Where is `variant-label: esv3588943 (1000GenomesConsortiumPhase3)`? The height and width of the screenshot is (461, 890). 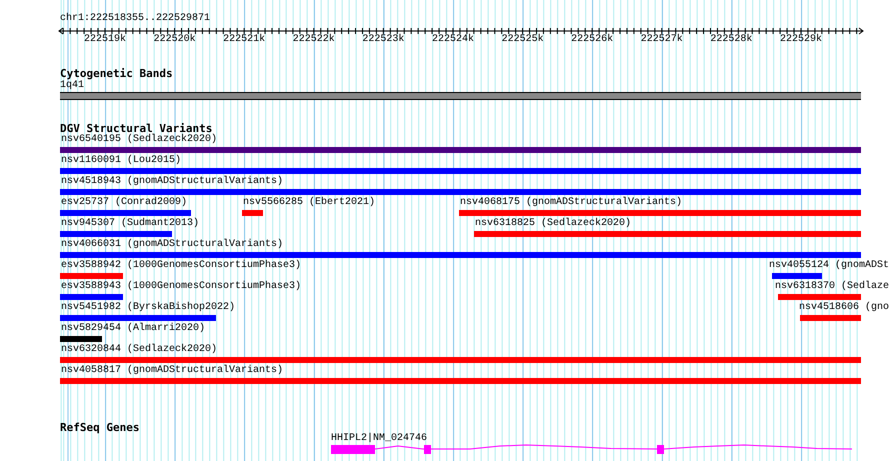
variant-label: esv3588943 (1000GenomesConsortiumPhase3) is located at coordinates (181, 287).